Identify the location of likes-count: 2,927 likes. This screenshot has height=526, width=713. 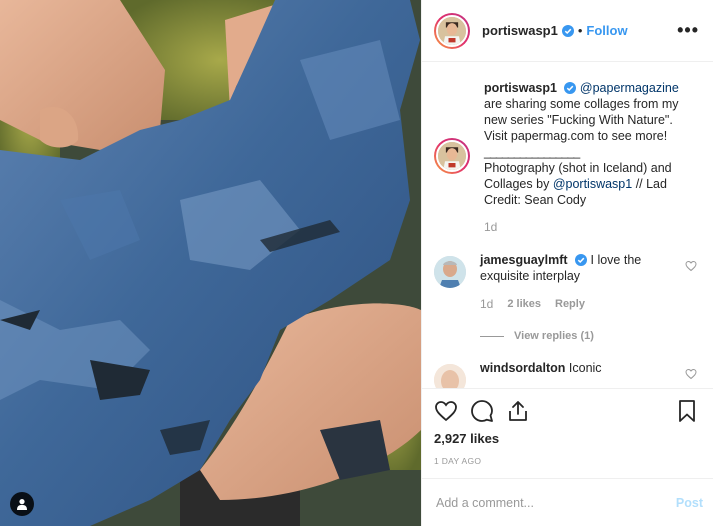
(566, 438).